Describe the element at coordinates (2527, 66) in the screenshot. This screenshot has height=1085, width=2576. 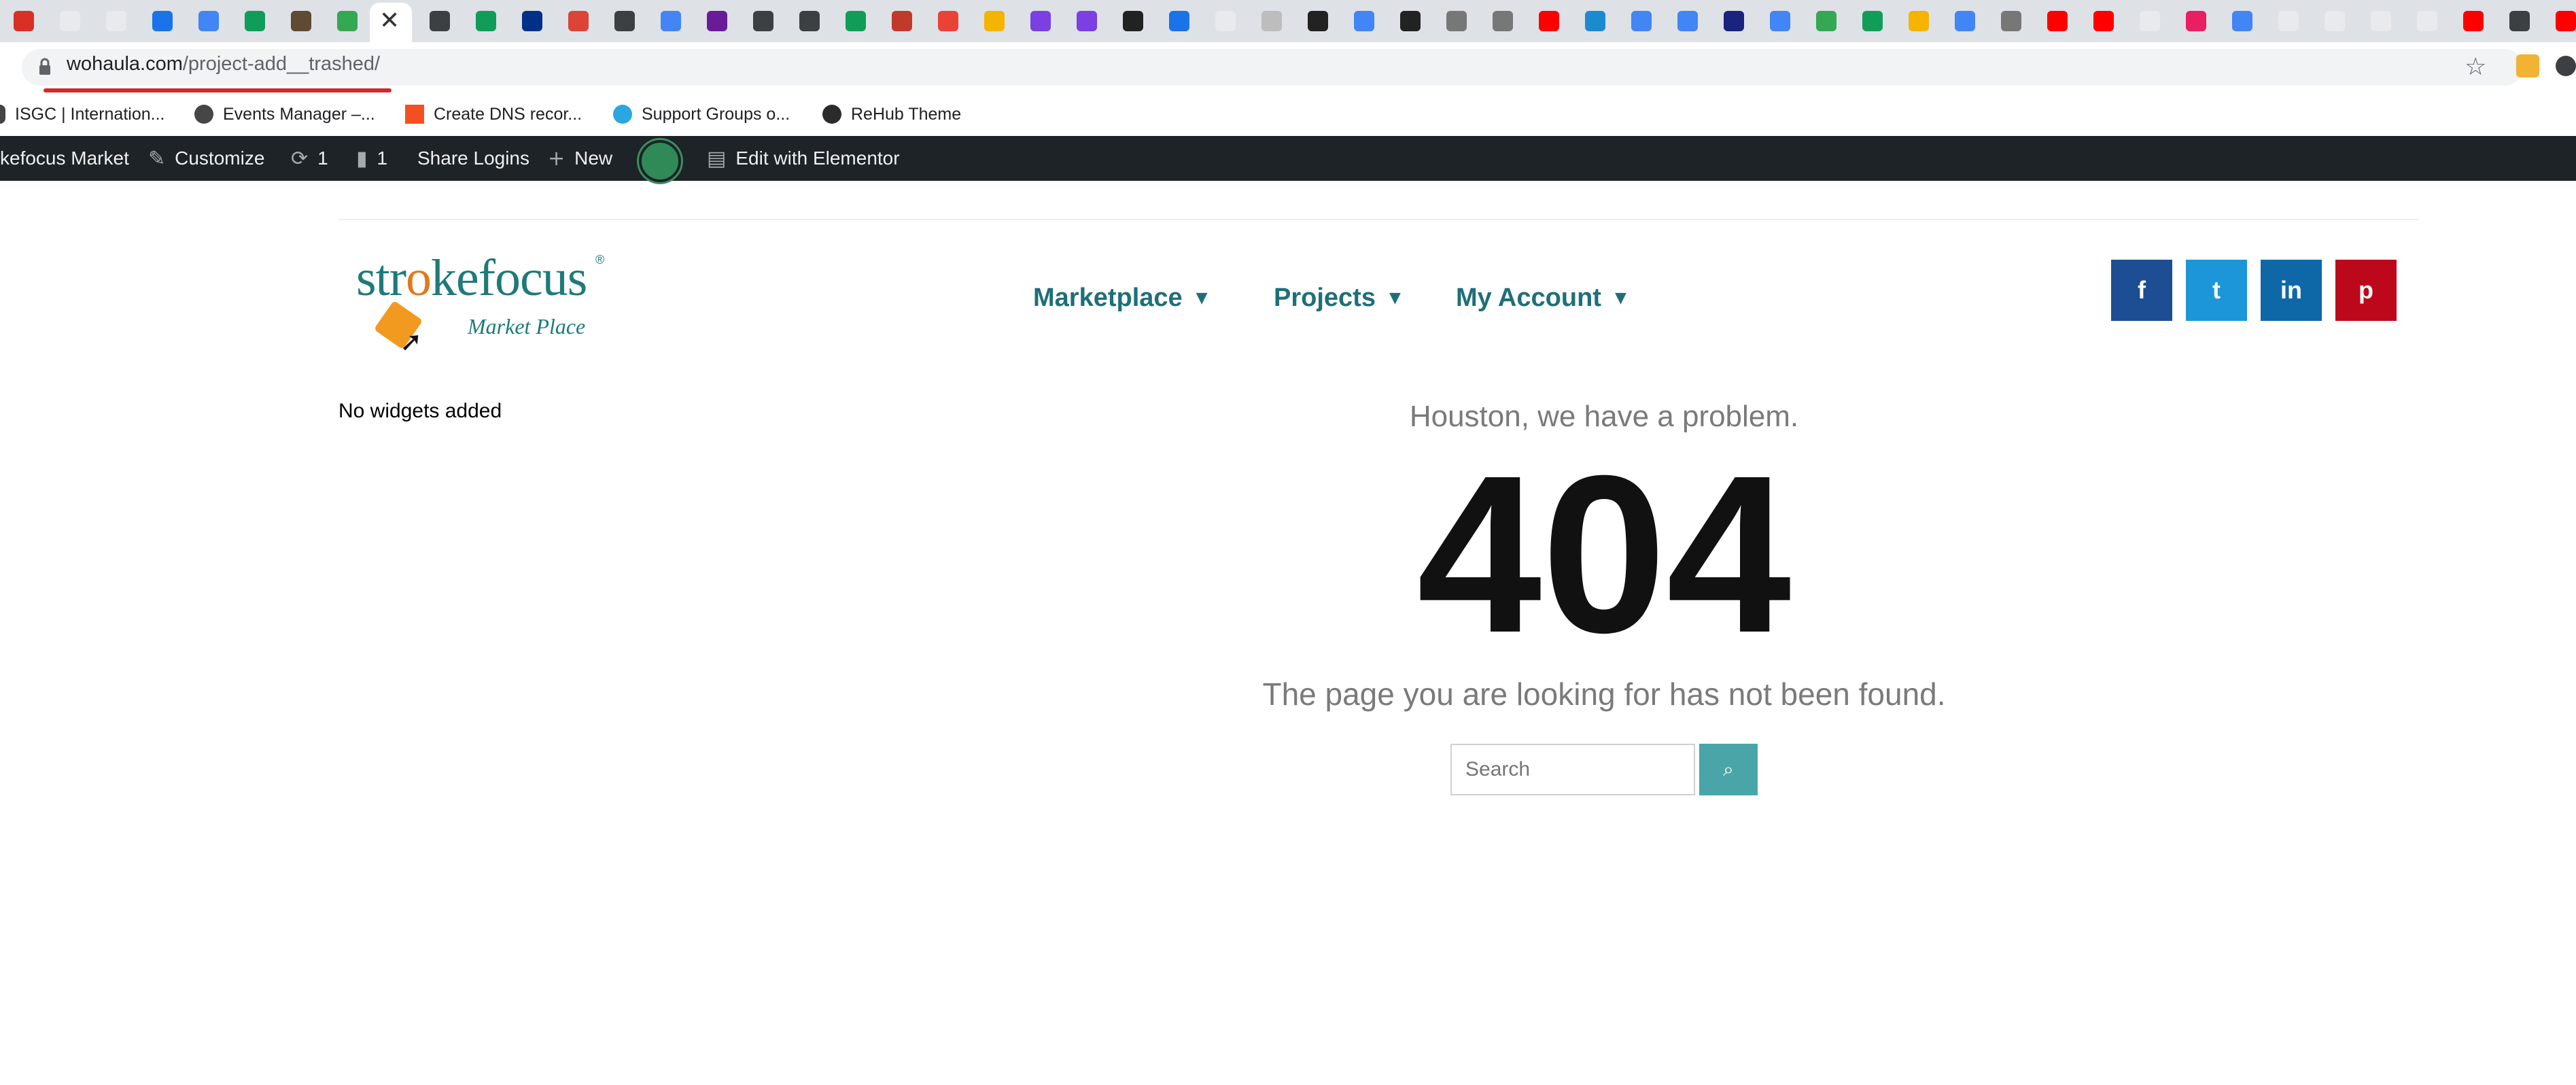
I see `extension-icon` at that location.